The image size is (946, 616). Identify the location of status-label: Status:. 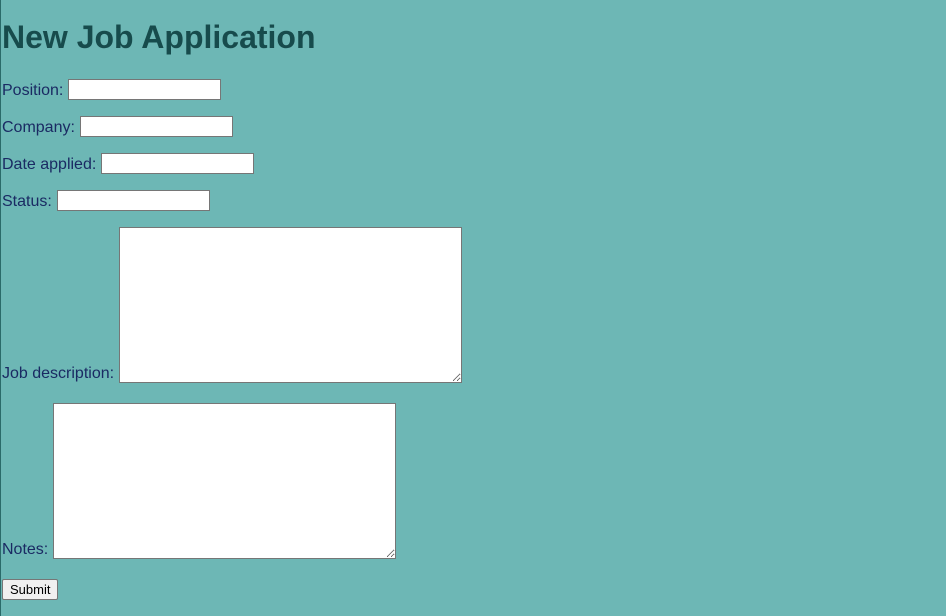
(27, 201).